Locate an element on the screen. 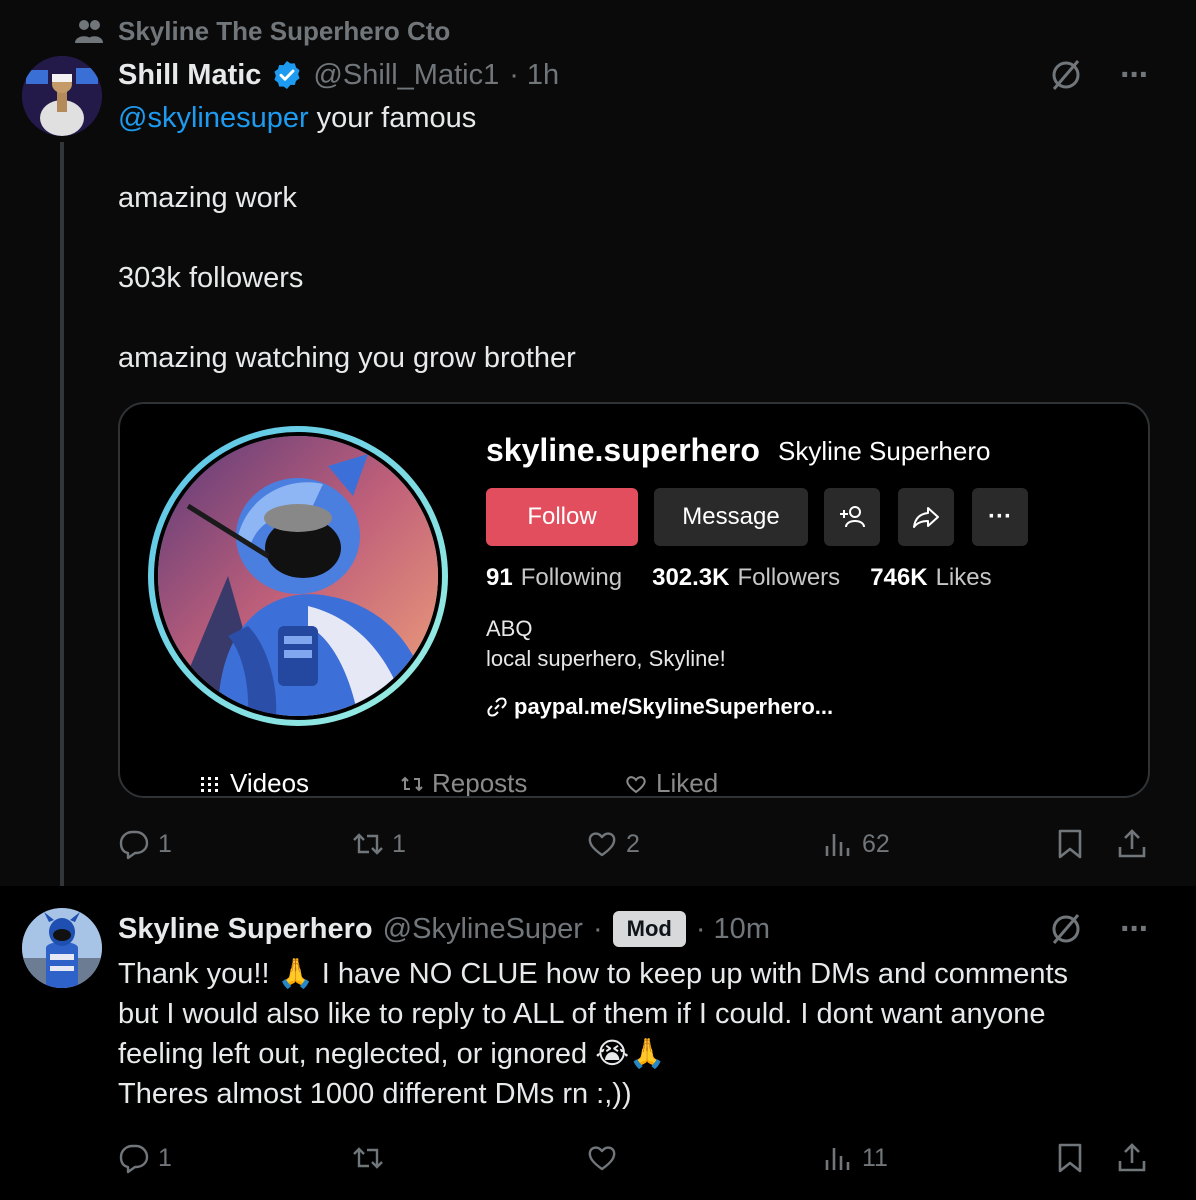  profile-stats: 91 Following 302.3K Followers 746K Likes is located at coordinates (739, 578).